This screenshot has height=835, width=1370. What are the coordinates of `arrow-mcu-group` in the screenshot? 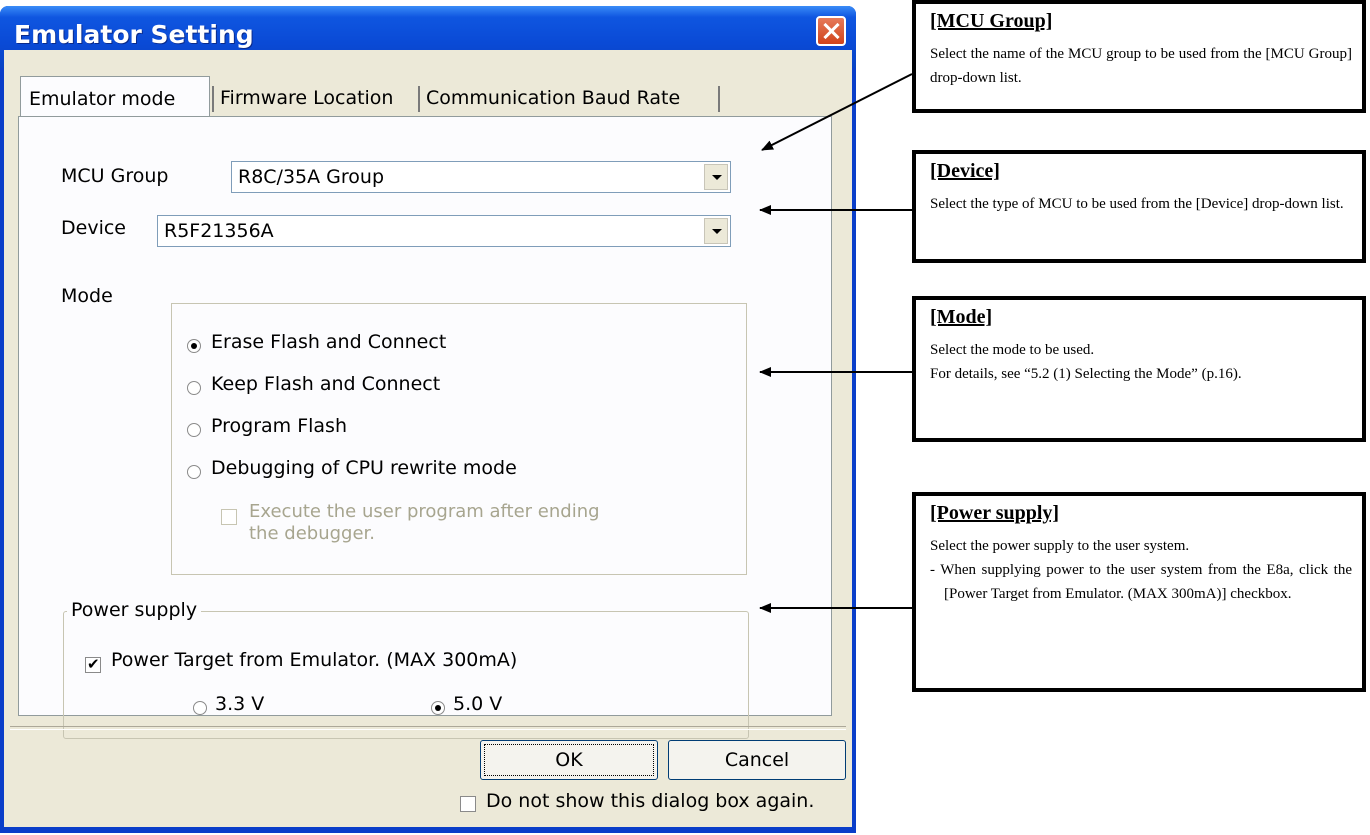 It's located at (837, 112).